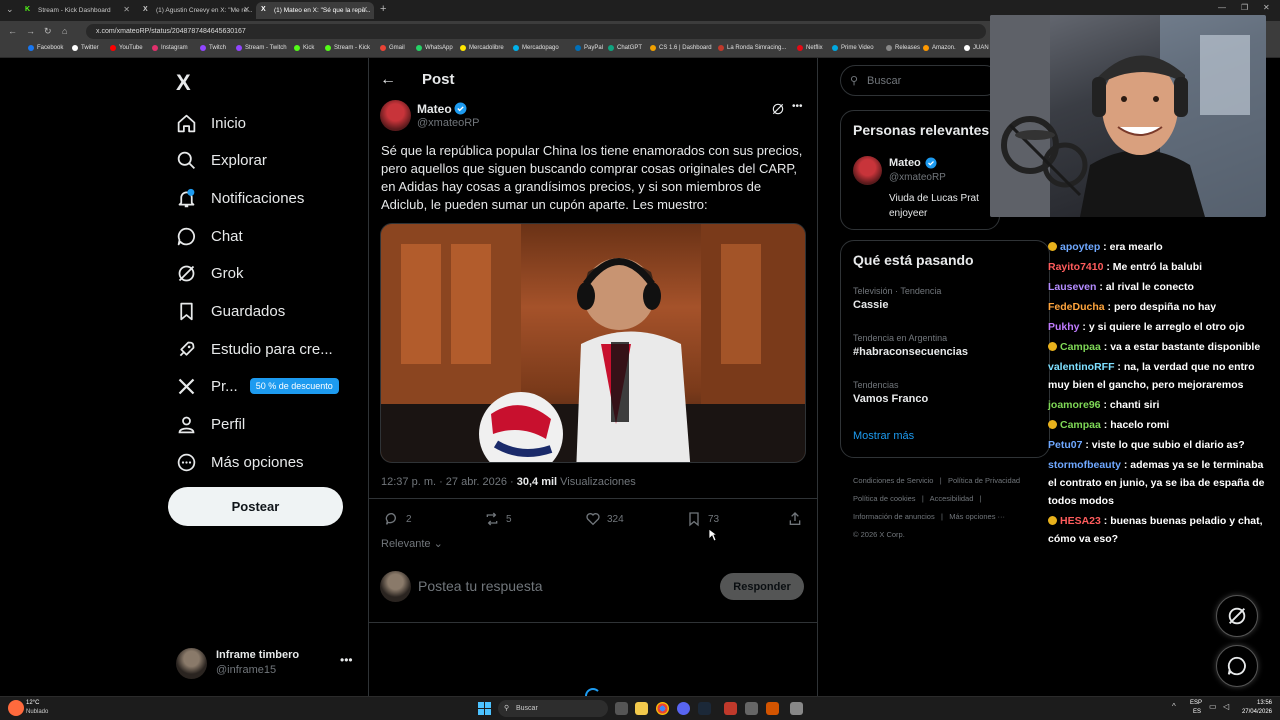 The height and width of the screenshot is (720, 1280). I want to click on back-icon: ←, so click(12, 31).